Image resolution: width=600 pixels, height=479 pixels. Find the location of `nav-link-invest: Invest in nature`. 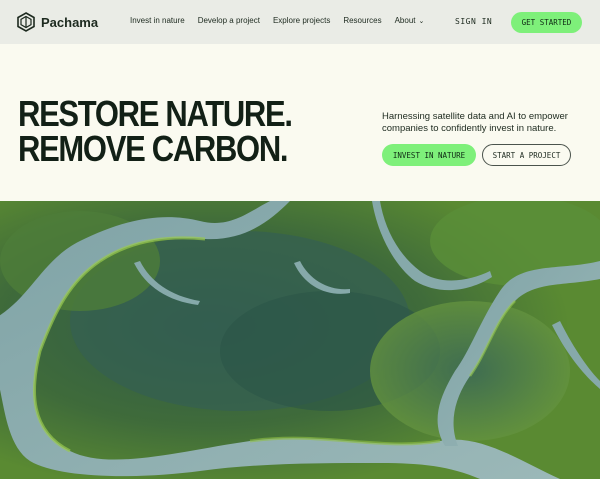

nav-link-invest: Invest in nature is located at coordinates (157, 20).